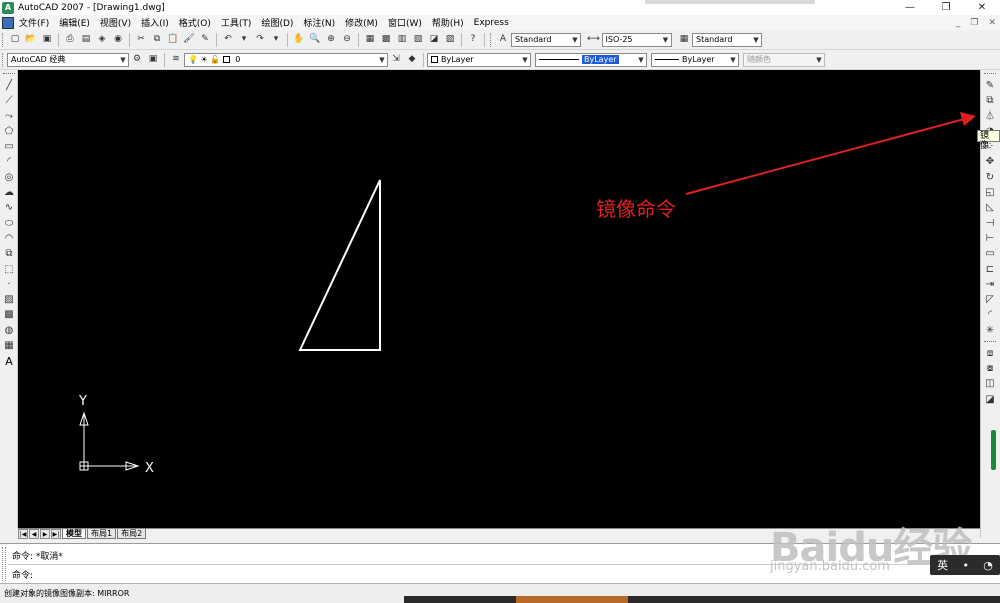 The width and height of the screenshot is (1000, 603). I want to click on ime-indicator: 英 • ◔, so click(965, 565).